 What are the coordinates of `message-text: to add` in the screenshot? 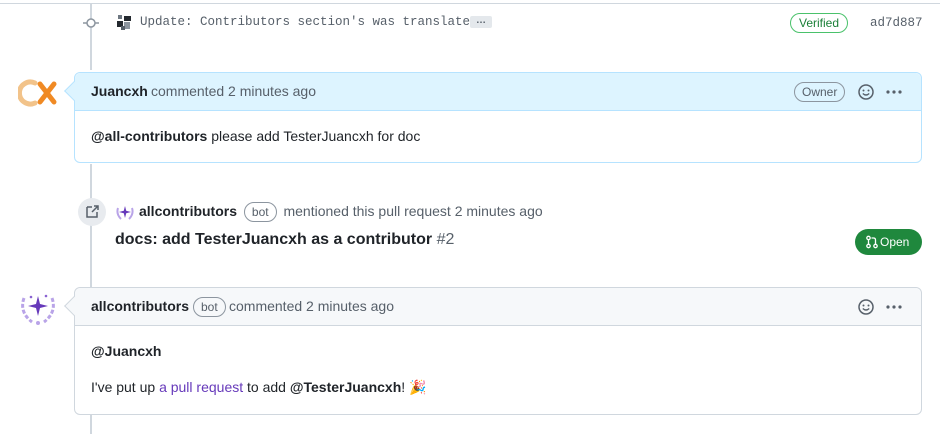 It's located at (266, 387).